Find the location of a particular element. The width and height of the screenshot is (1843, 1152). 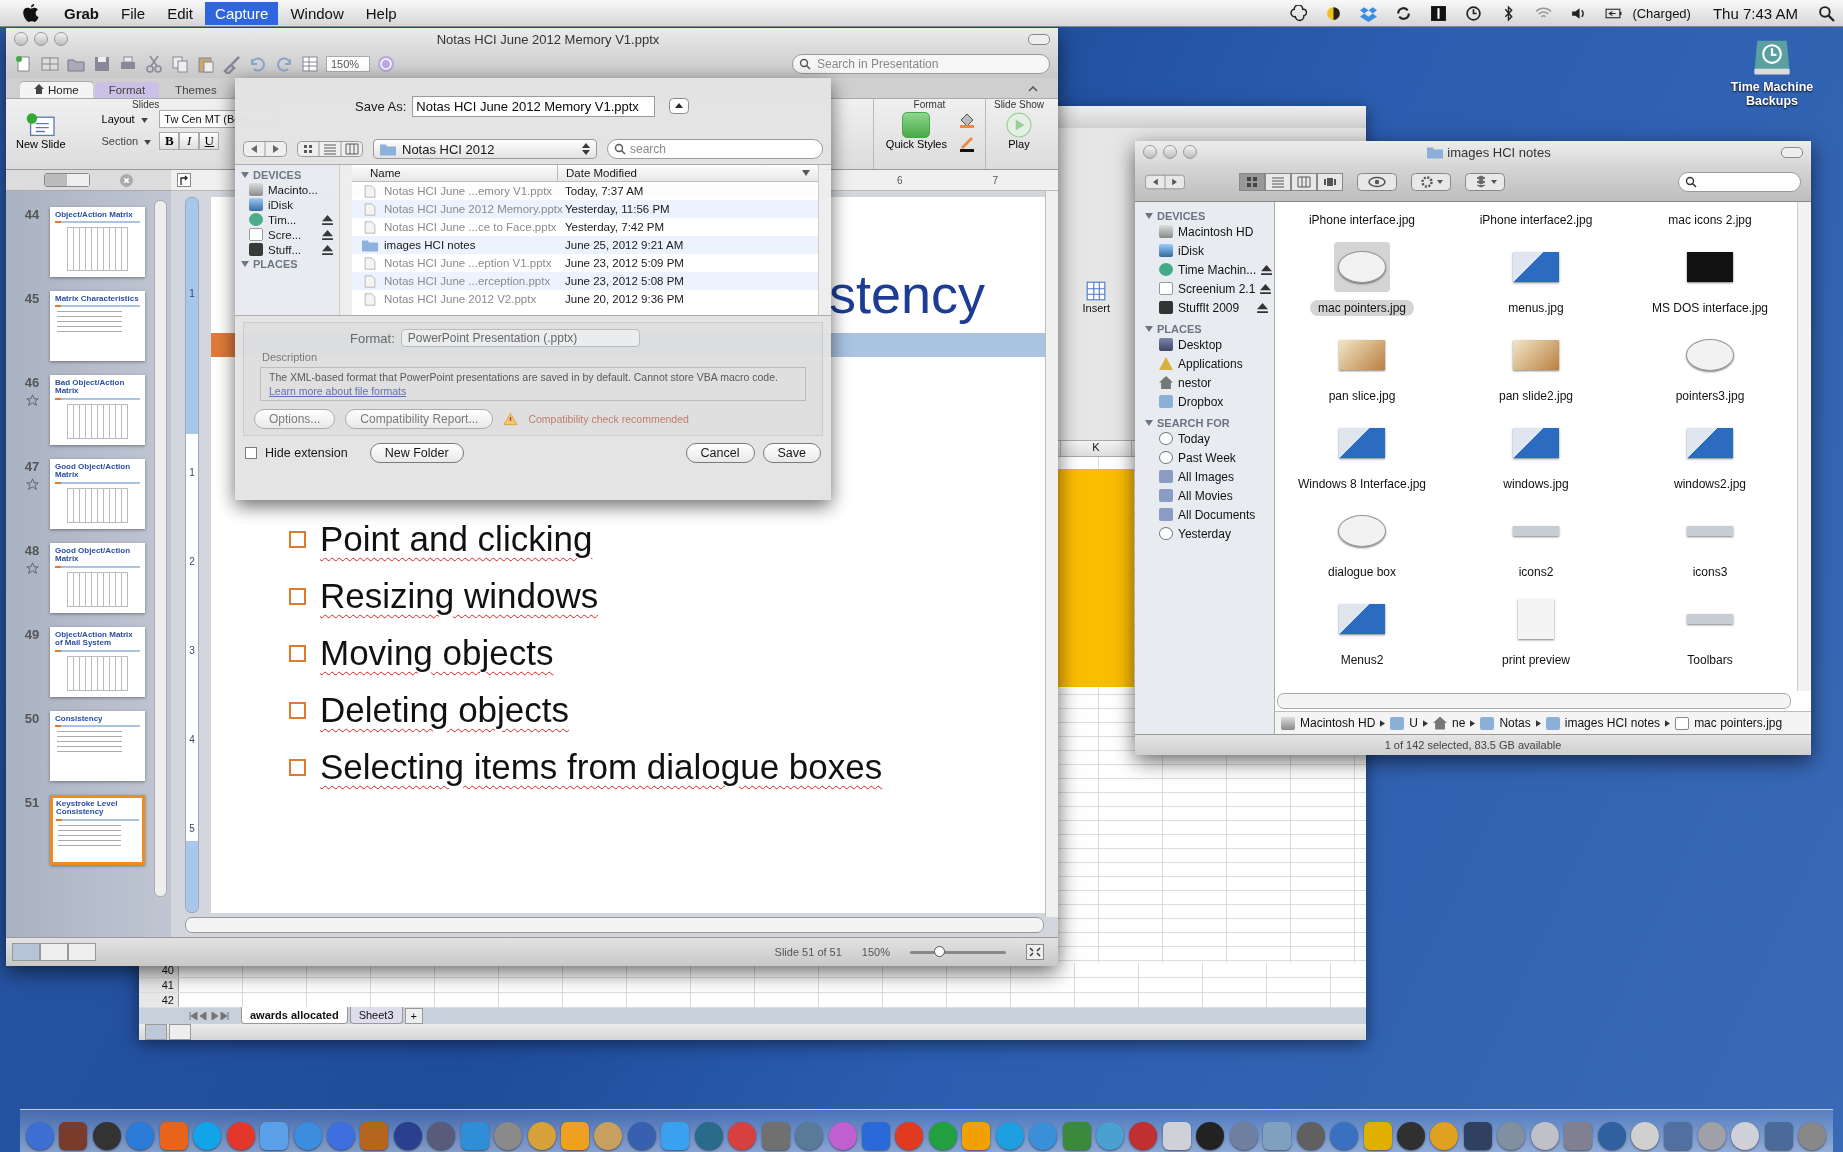

file-name: icons3 is located at coordinates (1710, 572).